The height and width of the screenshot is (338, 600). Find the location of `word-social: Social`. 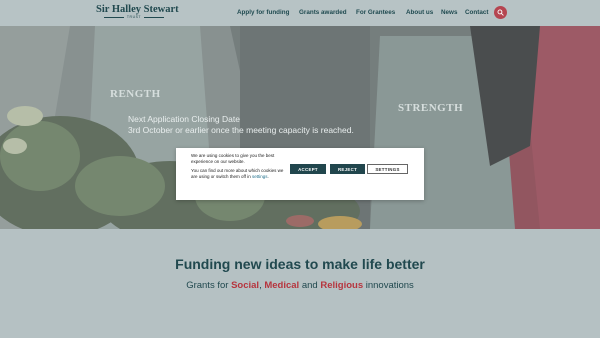

word-social: Social is located at coordinates (245, 285).